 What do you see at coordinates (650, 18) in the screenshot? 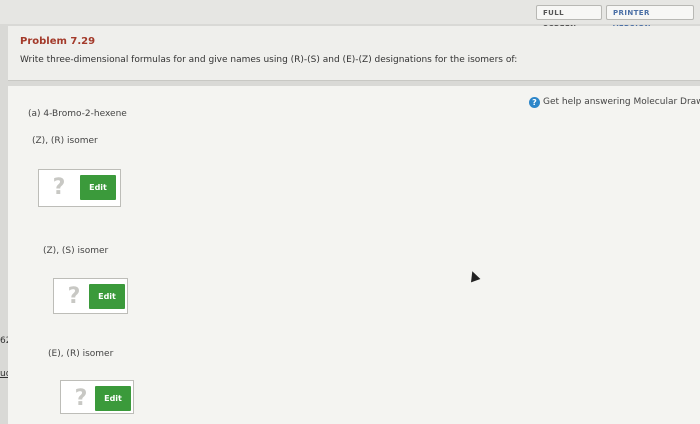
I see `printer-version-button: PRINTER VERSION` at bounding box center [650, 18].